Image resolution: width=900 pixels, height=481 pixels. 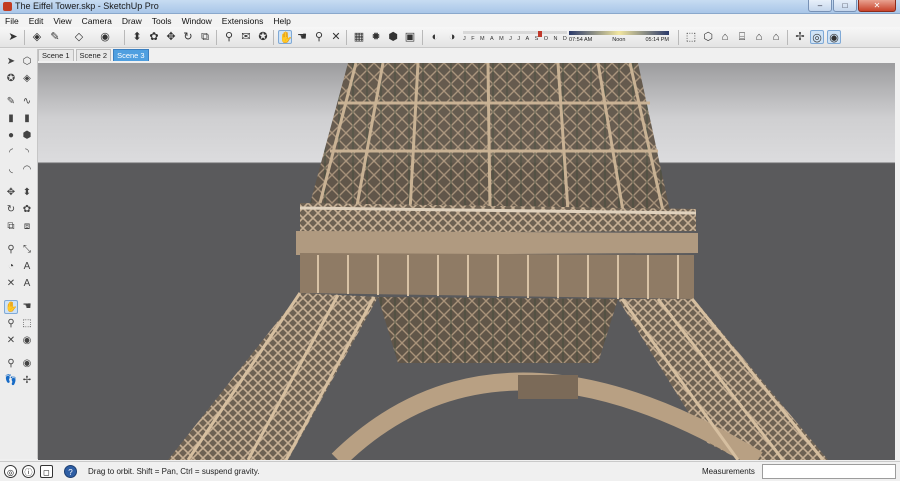 I want to click on text-tool-icon: ✉, so click(x=246, y=37).